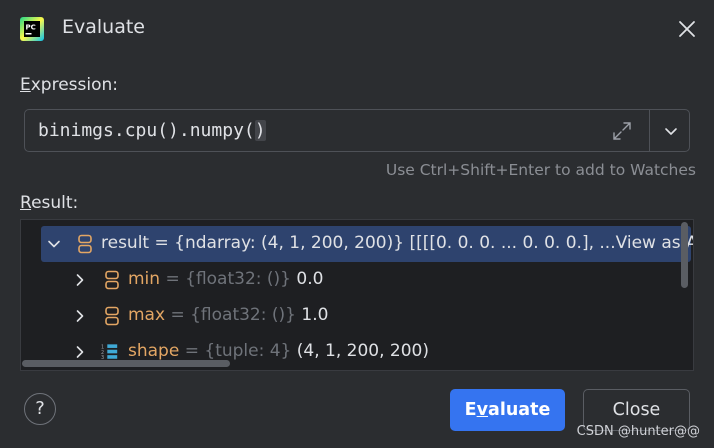  Describe the element at coordinates (248, 351) in the screenshot. I see `var-type: {tuple: 4}` at that location.